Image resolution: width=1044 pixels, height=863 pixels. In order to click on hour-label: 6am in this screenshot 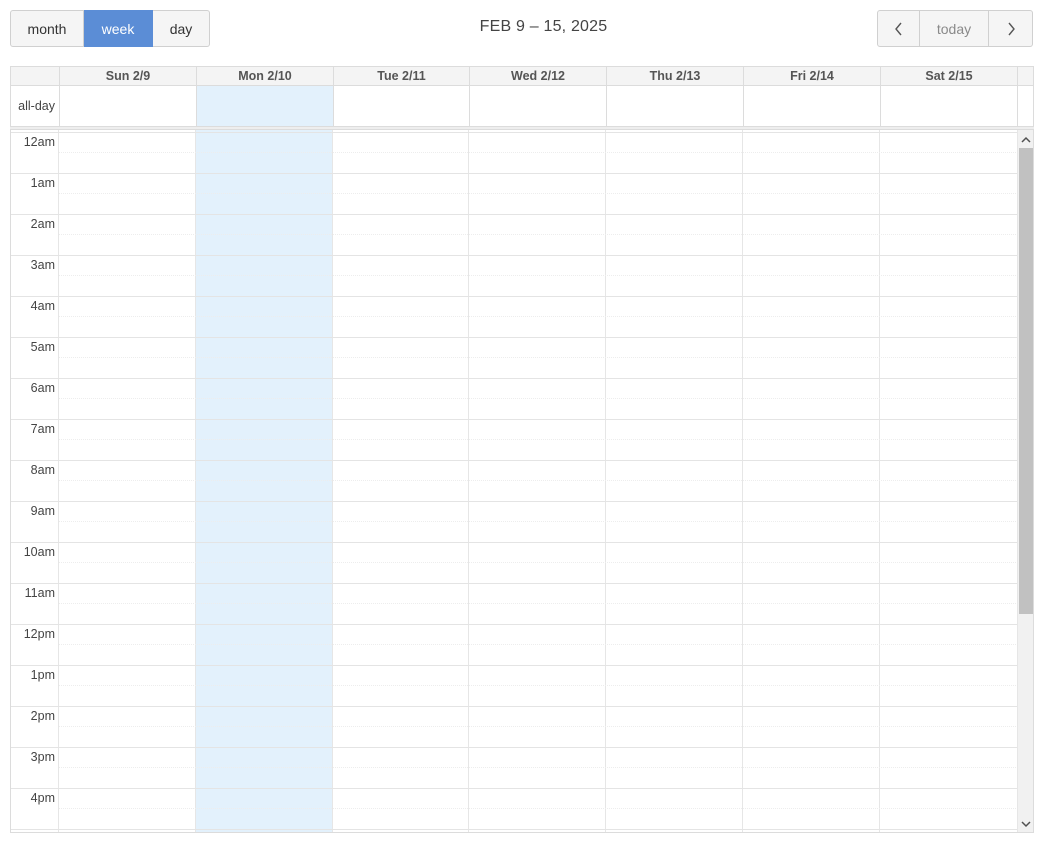, I will do `click(42, 388)`.